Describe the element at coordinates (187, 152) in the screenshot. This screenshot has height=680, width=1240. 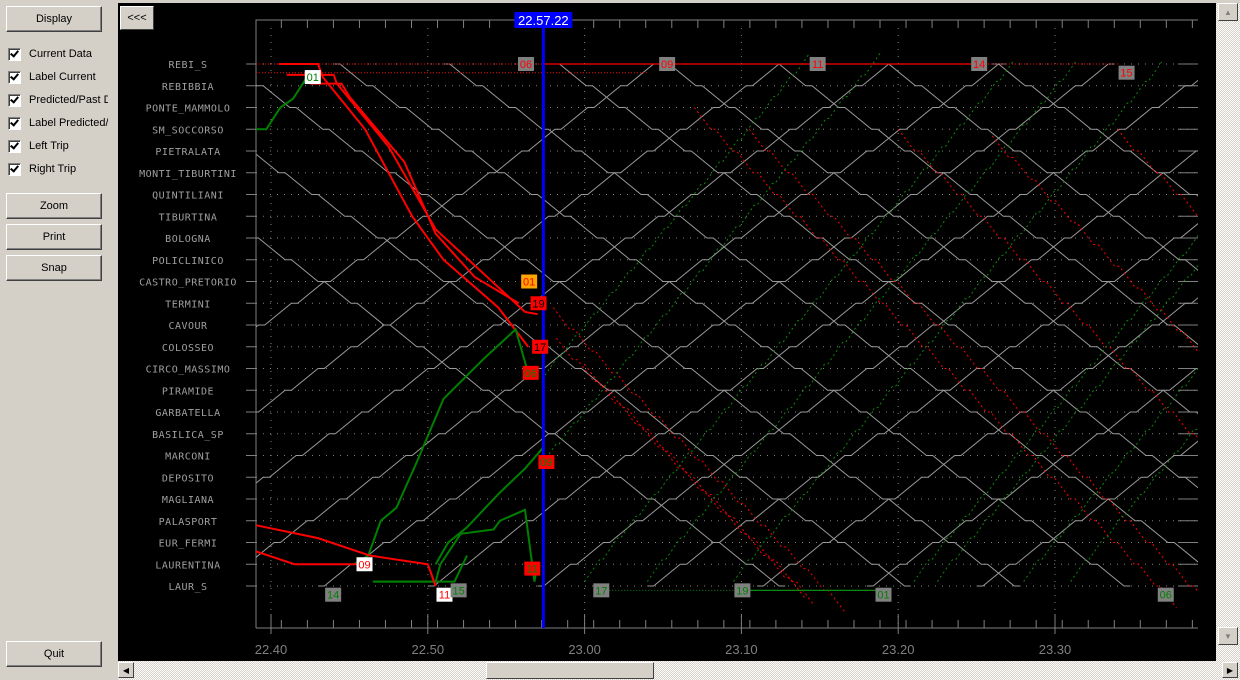
I see `station-label: PIETRALATA` at that location.